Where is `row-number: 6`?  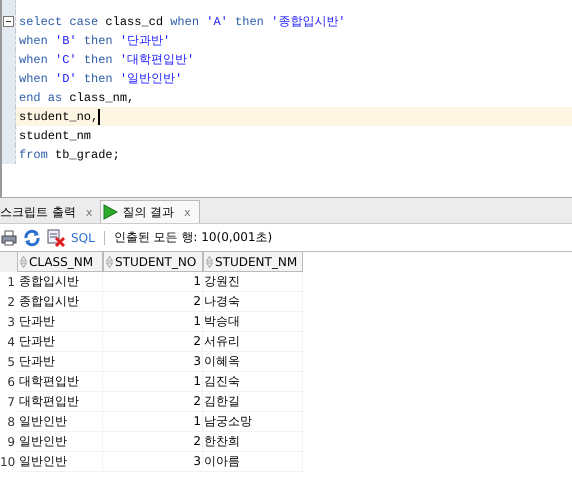
row-number: 6 is located at coordinates (11, 382).